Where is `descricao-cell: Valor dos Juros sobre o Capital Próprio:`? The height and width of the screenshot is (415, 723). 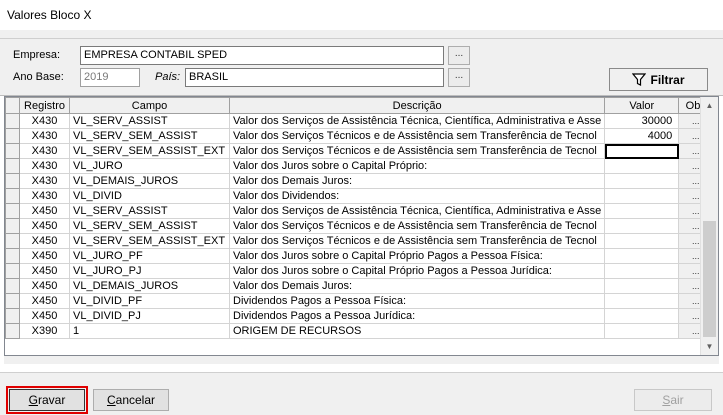
descricao-cell: Valor dos Juros sobre o Capital Próprio: is located at coordinates (417, 166).